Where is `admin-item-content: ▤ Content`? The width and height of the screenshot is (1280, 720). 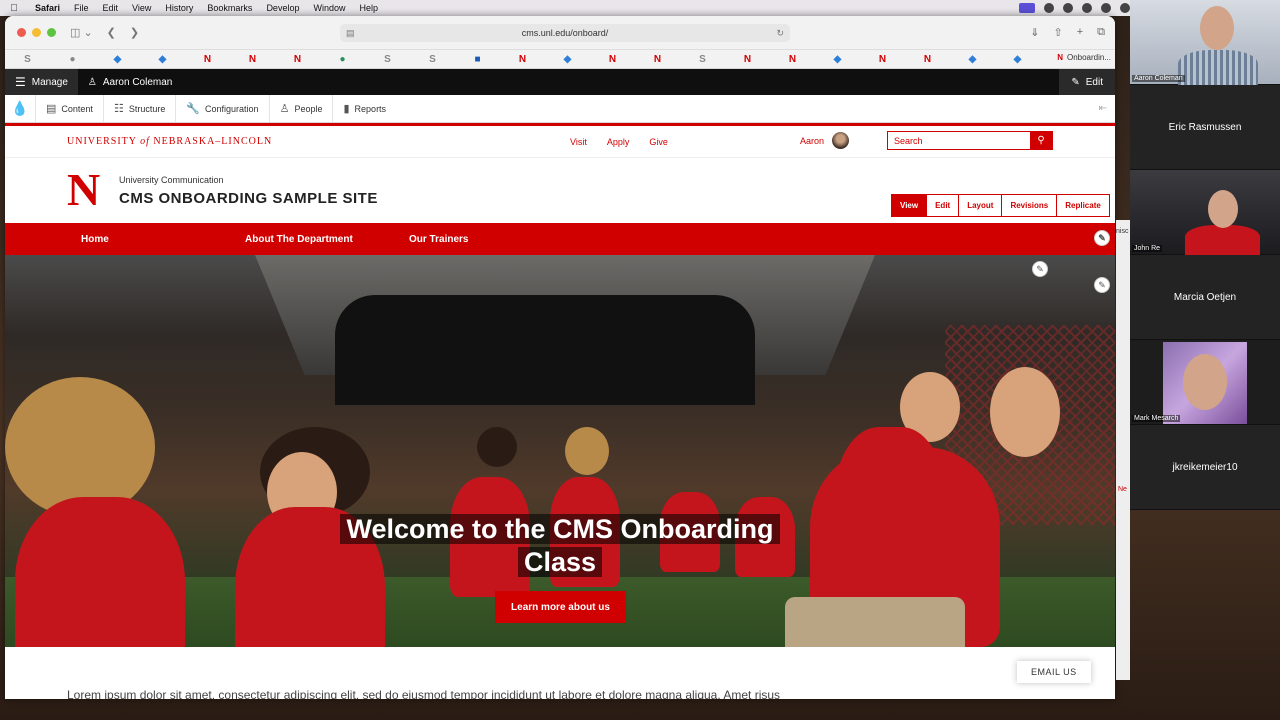
admin-item-content: ▤ Content is located at coordinates (69, 108).